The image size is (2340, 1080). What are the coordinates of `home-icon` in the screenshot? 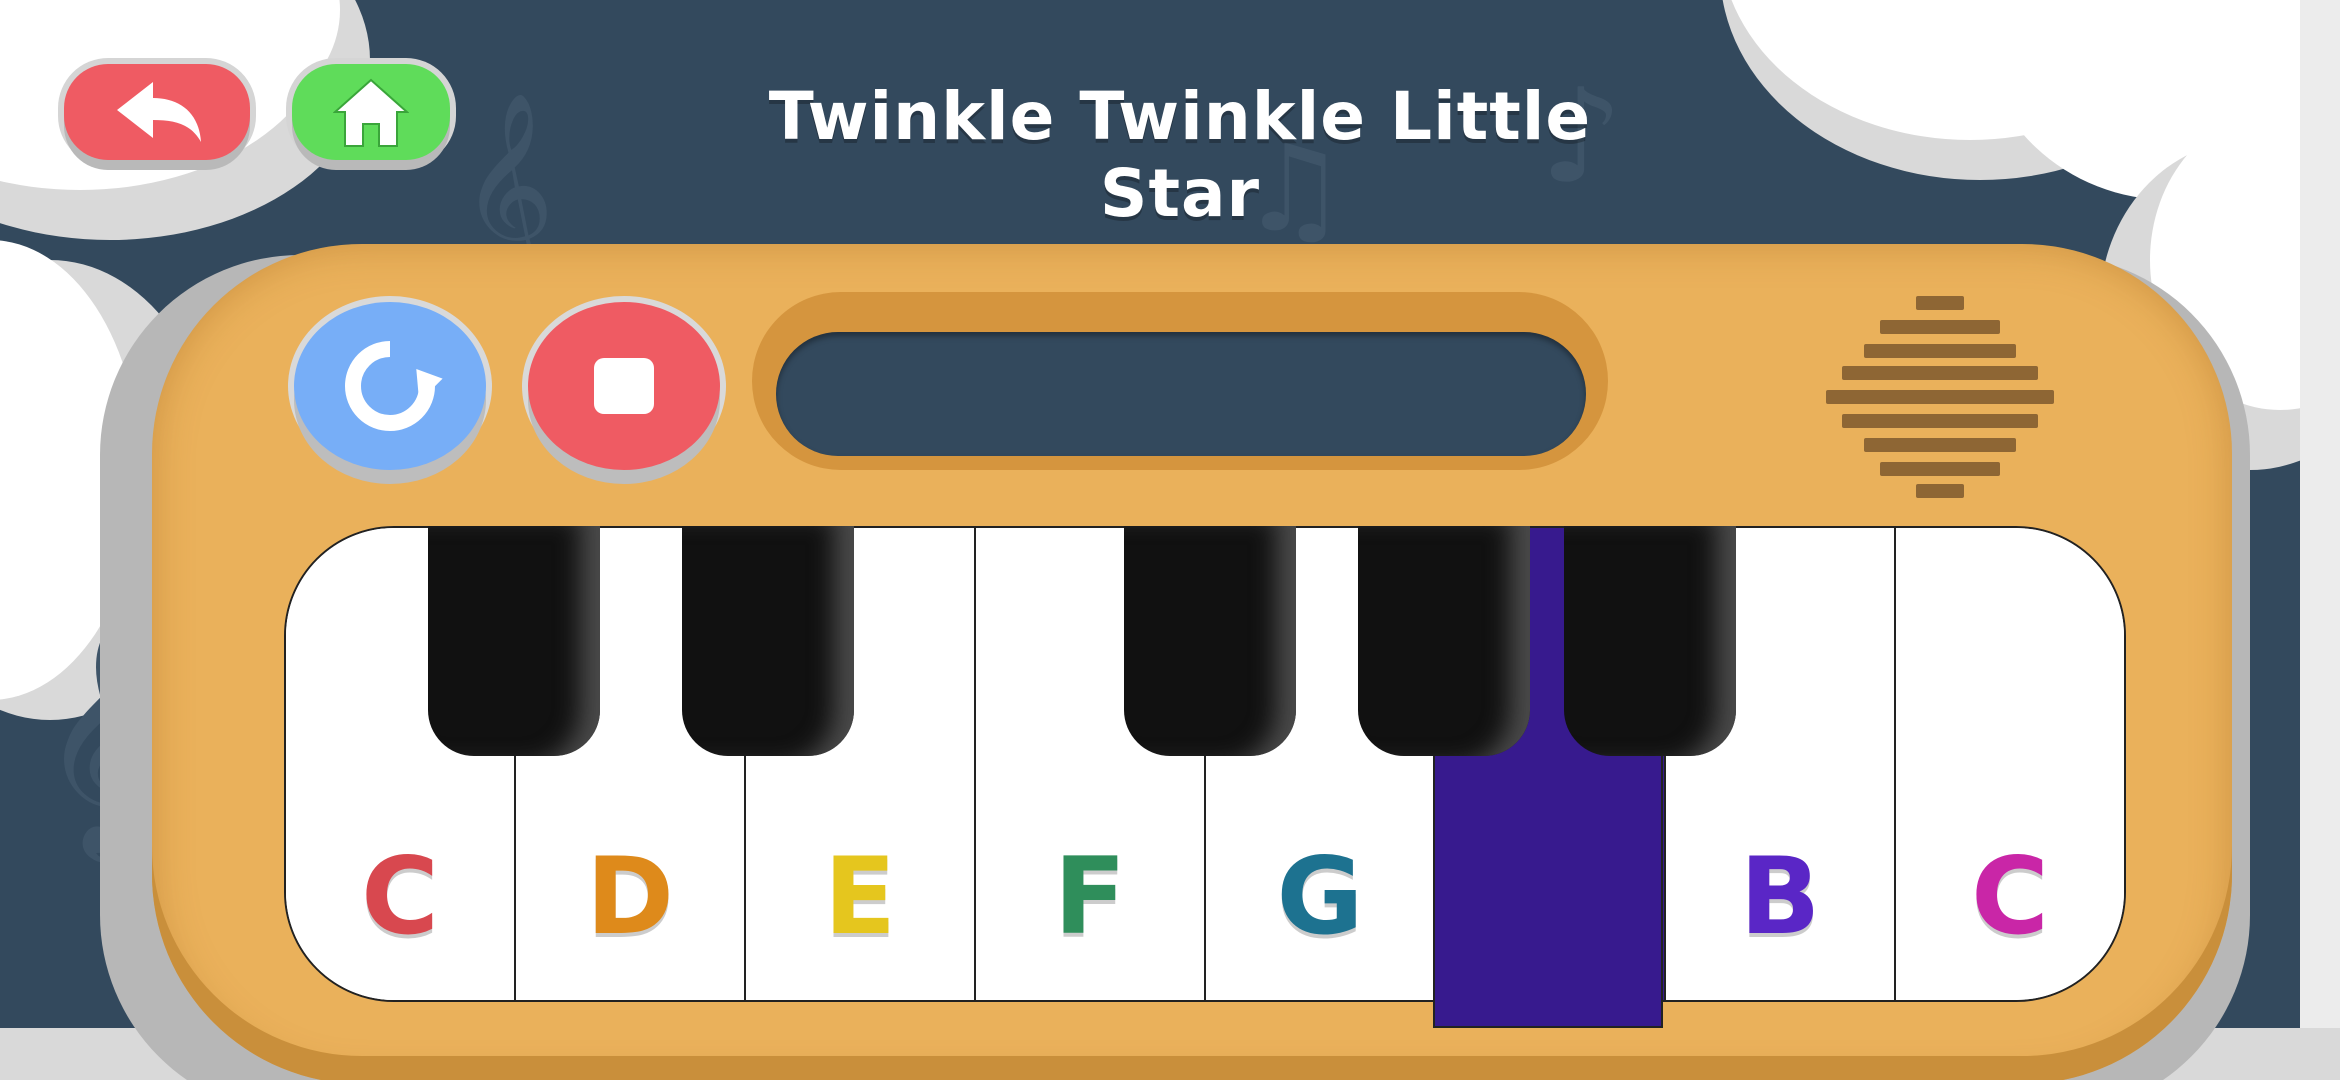 It's located at (371, 112).